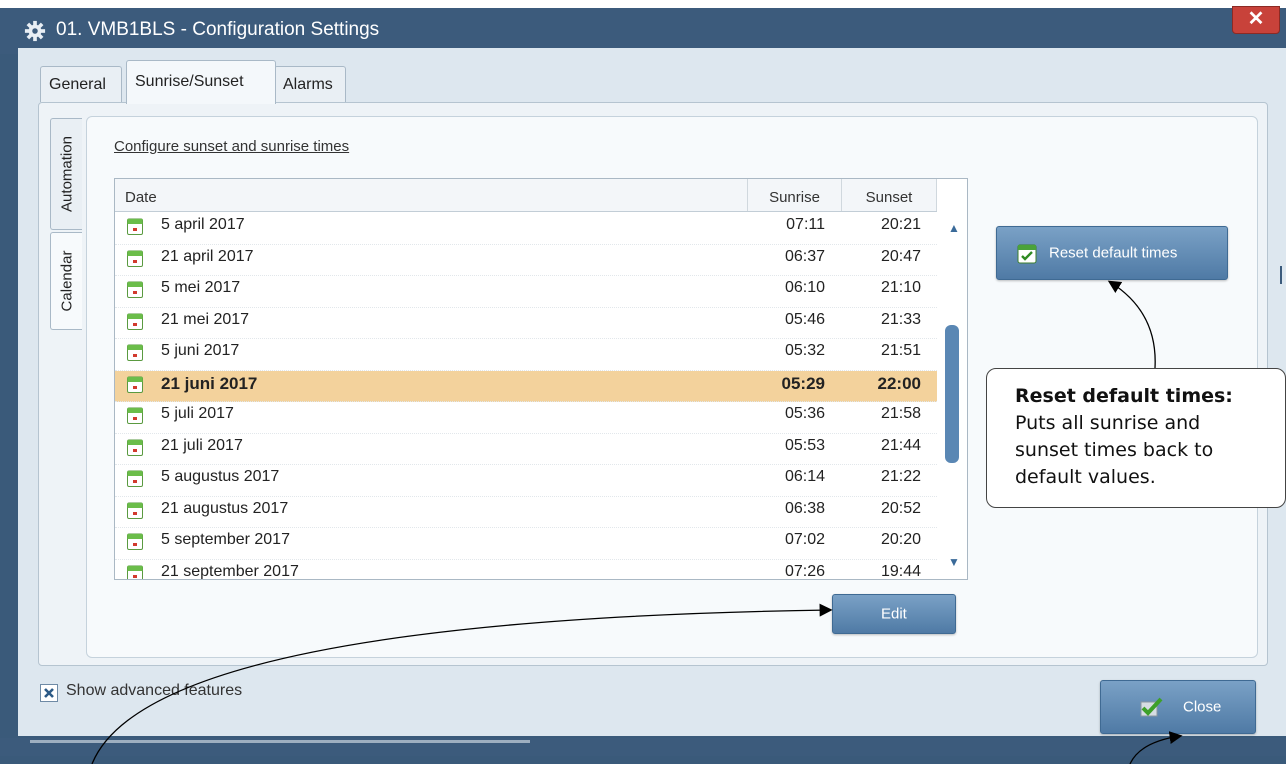  What do you see at coordinates (900, 508) in the screenshot?
I see `cell-sunset: 20:52` at bounding box center [900, 508].